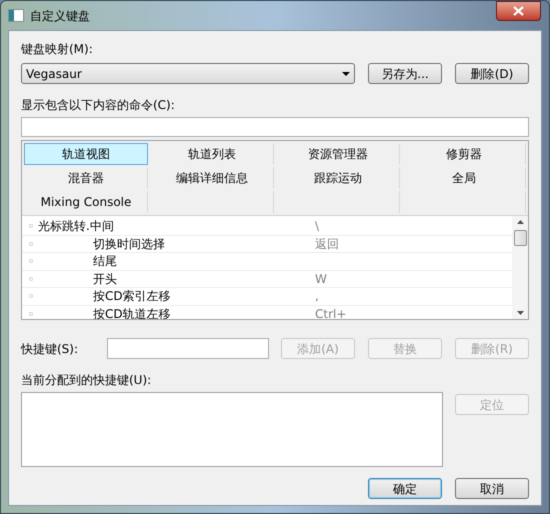 The image size is (550, 514). Describe the element at coordinates (316, 297) in the screenshot. I see `shortcut-text: ,` at that location.